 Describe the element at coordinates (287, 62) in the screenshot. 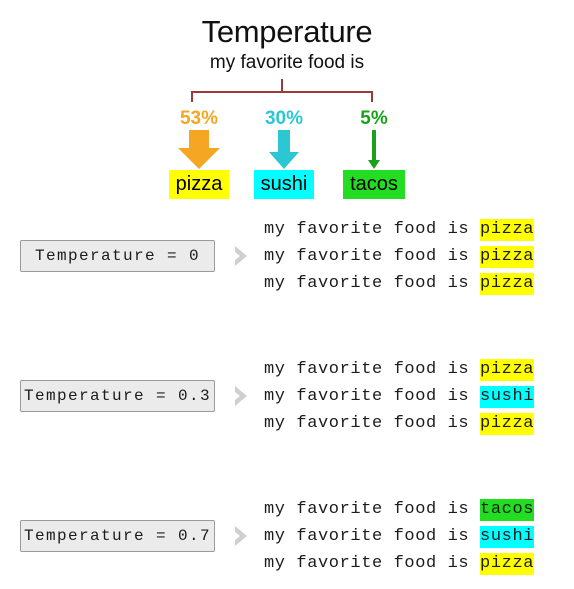

I see `prompt-text: my favorite food is` at that location.